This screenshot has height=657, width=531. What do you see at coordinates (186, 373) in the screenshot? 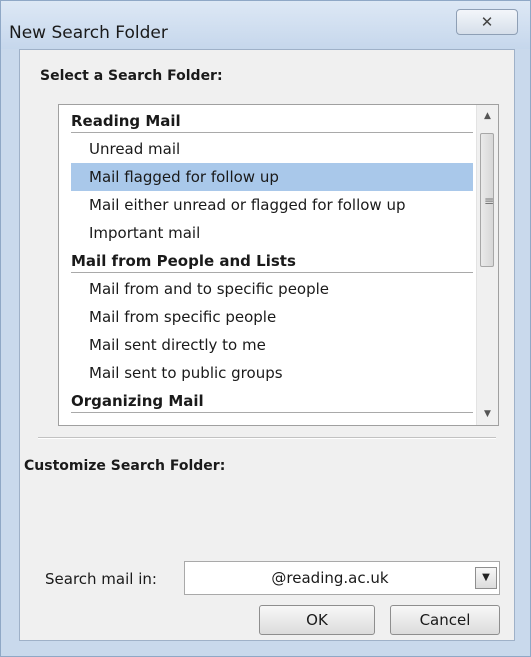
I see `list-item-label: Mail sent to public groups` at bounding box center [186, 373].